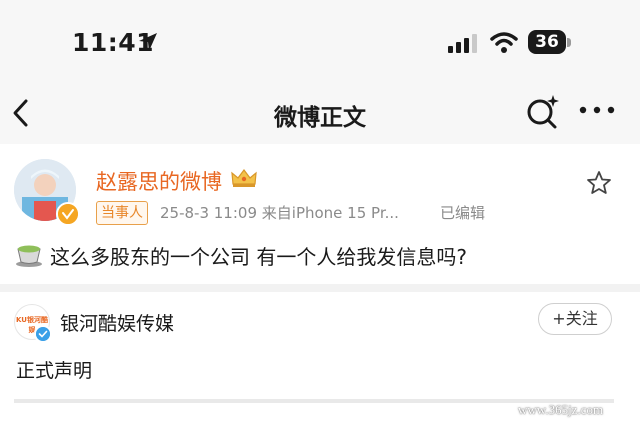  Describe the element at coordinates (462, 212) in the screenshot. I see `edited-label: 已编辑` at that location.